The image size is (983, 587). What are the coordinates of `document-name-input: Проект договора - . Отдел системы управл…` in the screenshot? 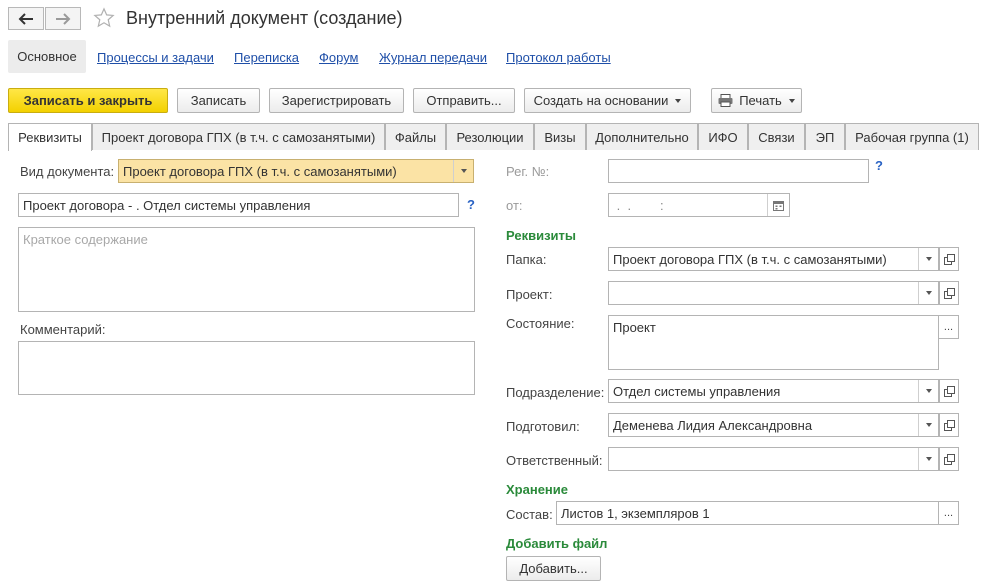 It's located at (238, 205).